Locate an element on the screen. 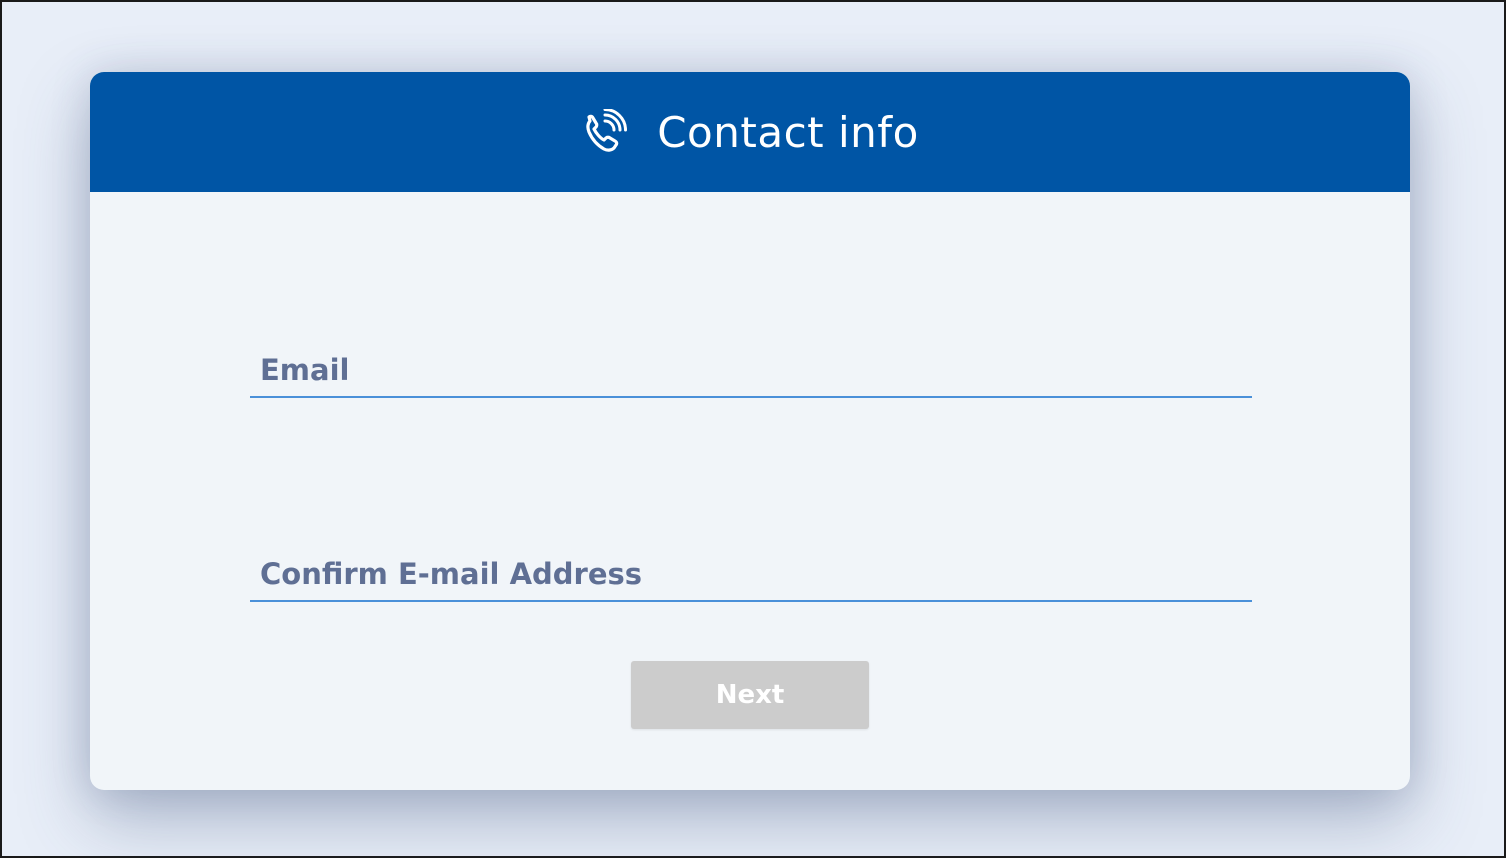  email-field-wrapper is located at coordinates (751, 371).